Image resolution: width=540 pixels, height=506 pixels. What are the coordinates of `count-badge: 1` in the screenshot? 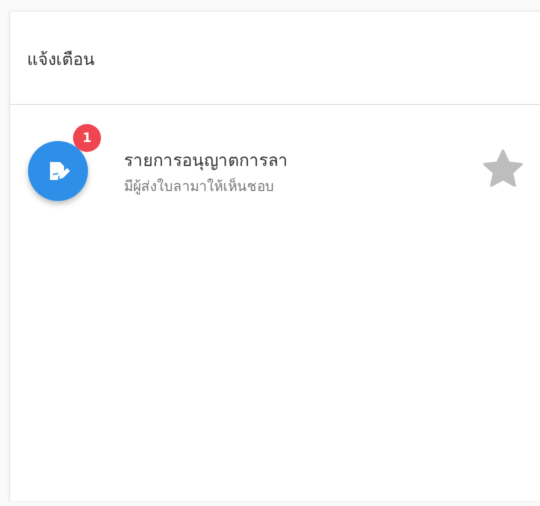 It's located at (87, 138).